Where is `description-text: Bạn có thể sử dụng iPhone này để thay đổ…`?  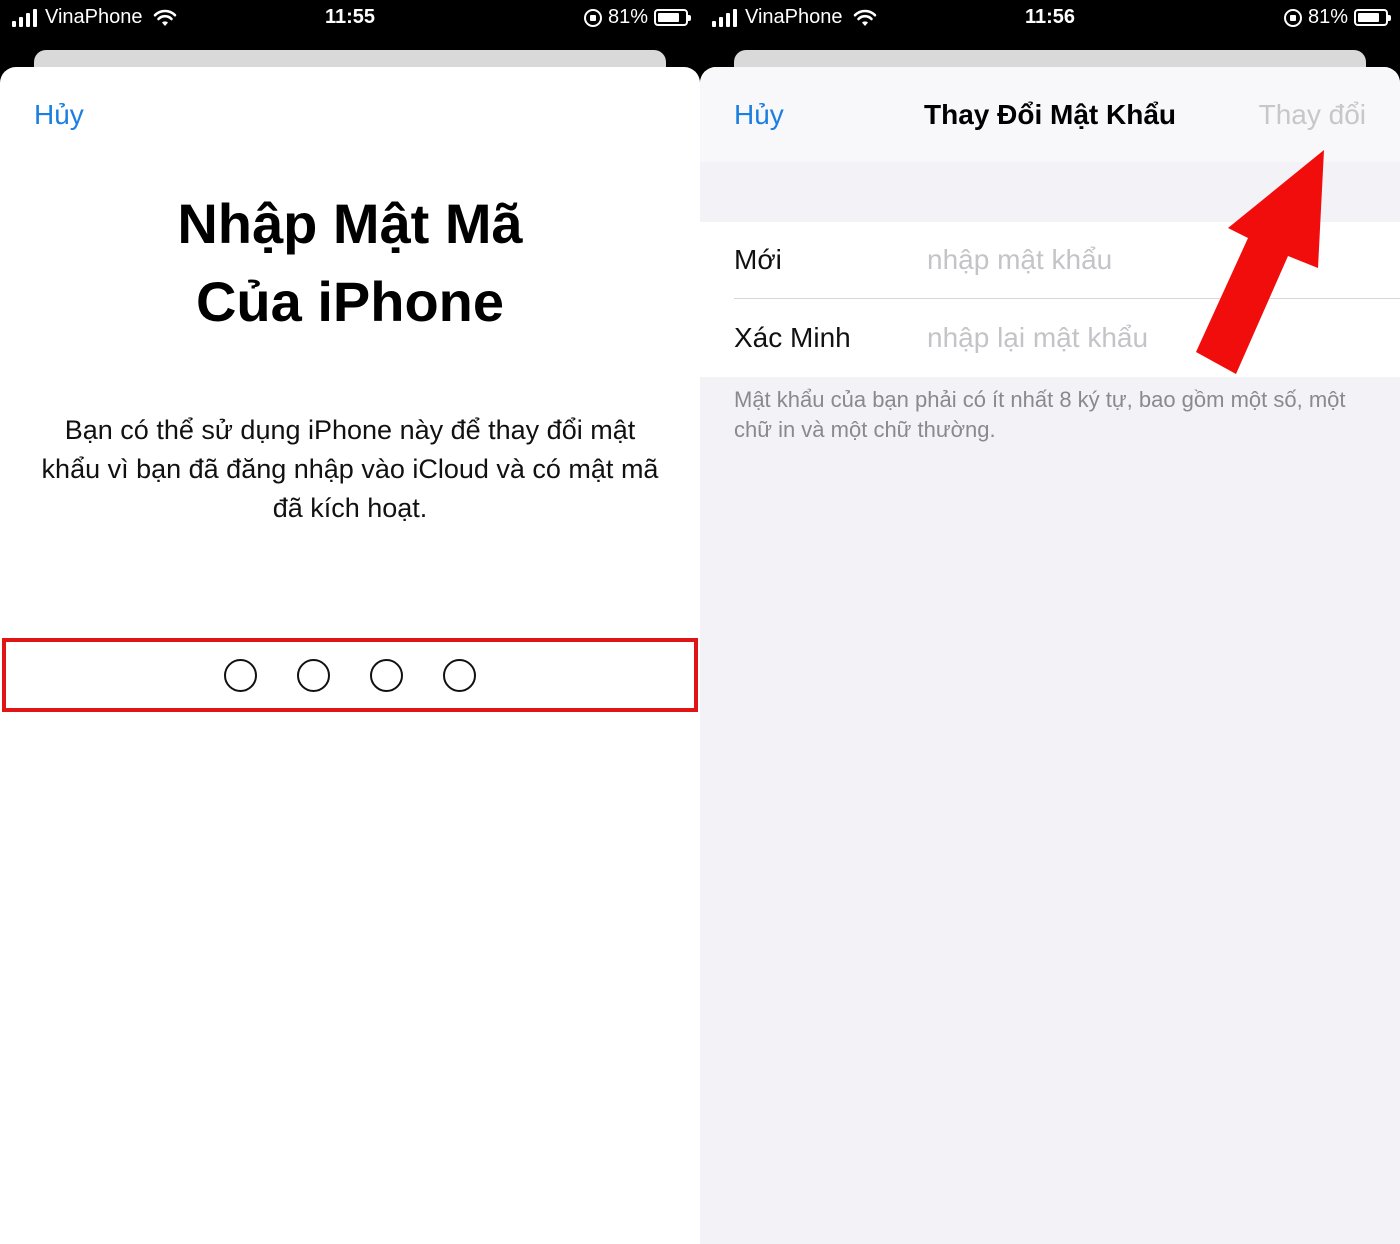
description-text: Bạn có thể sử dụng iPhone này để thay đổ… is located at coordinates (350, 469).